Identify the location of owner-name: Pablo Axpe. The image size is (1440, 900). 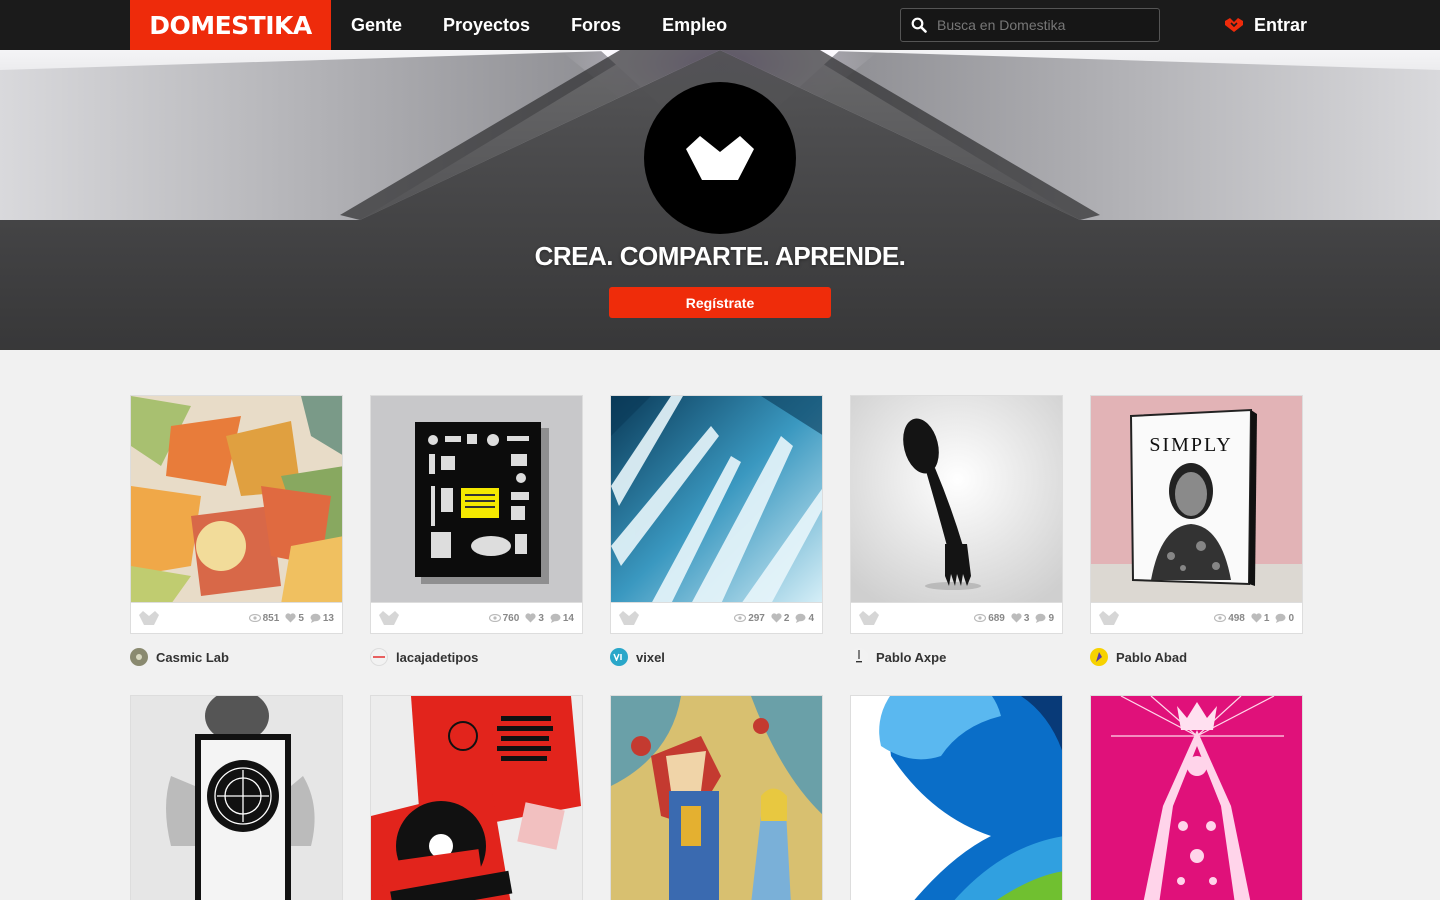
(911, 657).